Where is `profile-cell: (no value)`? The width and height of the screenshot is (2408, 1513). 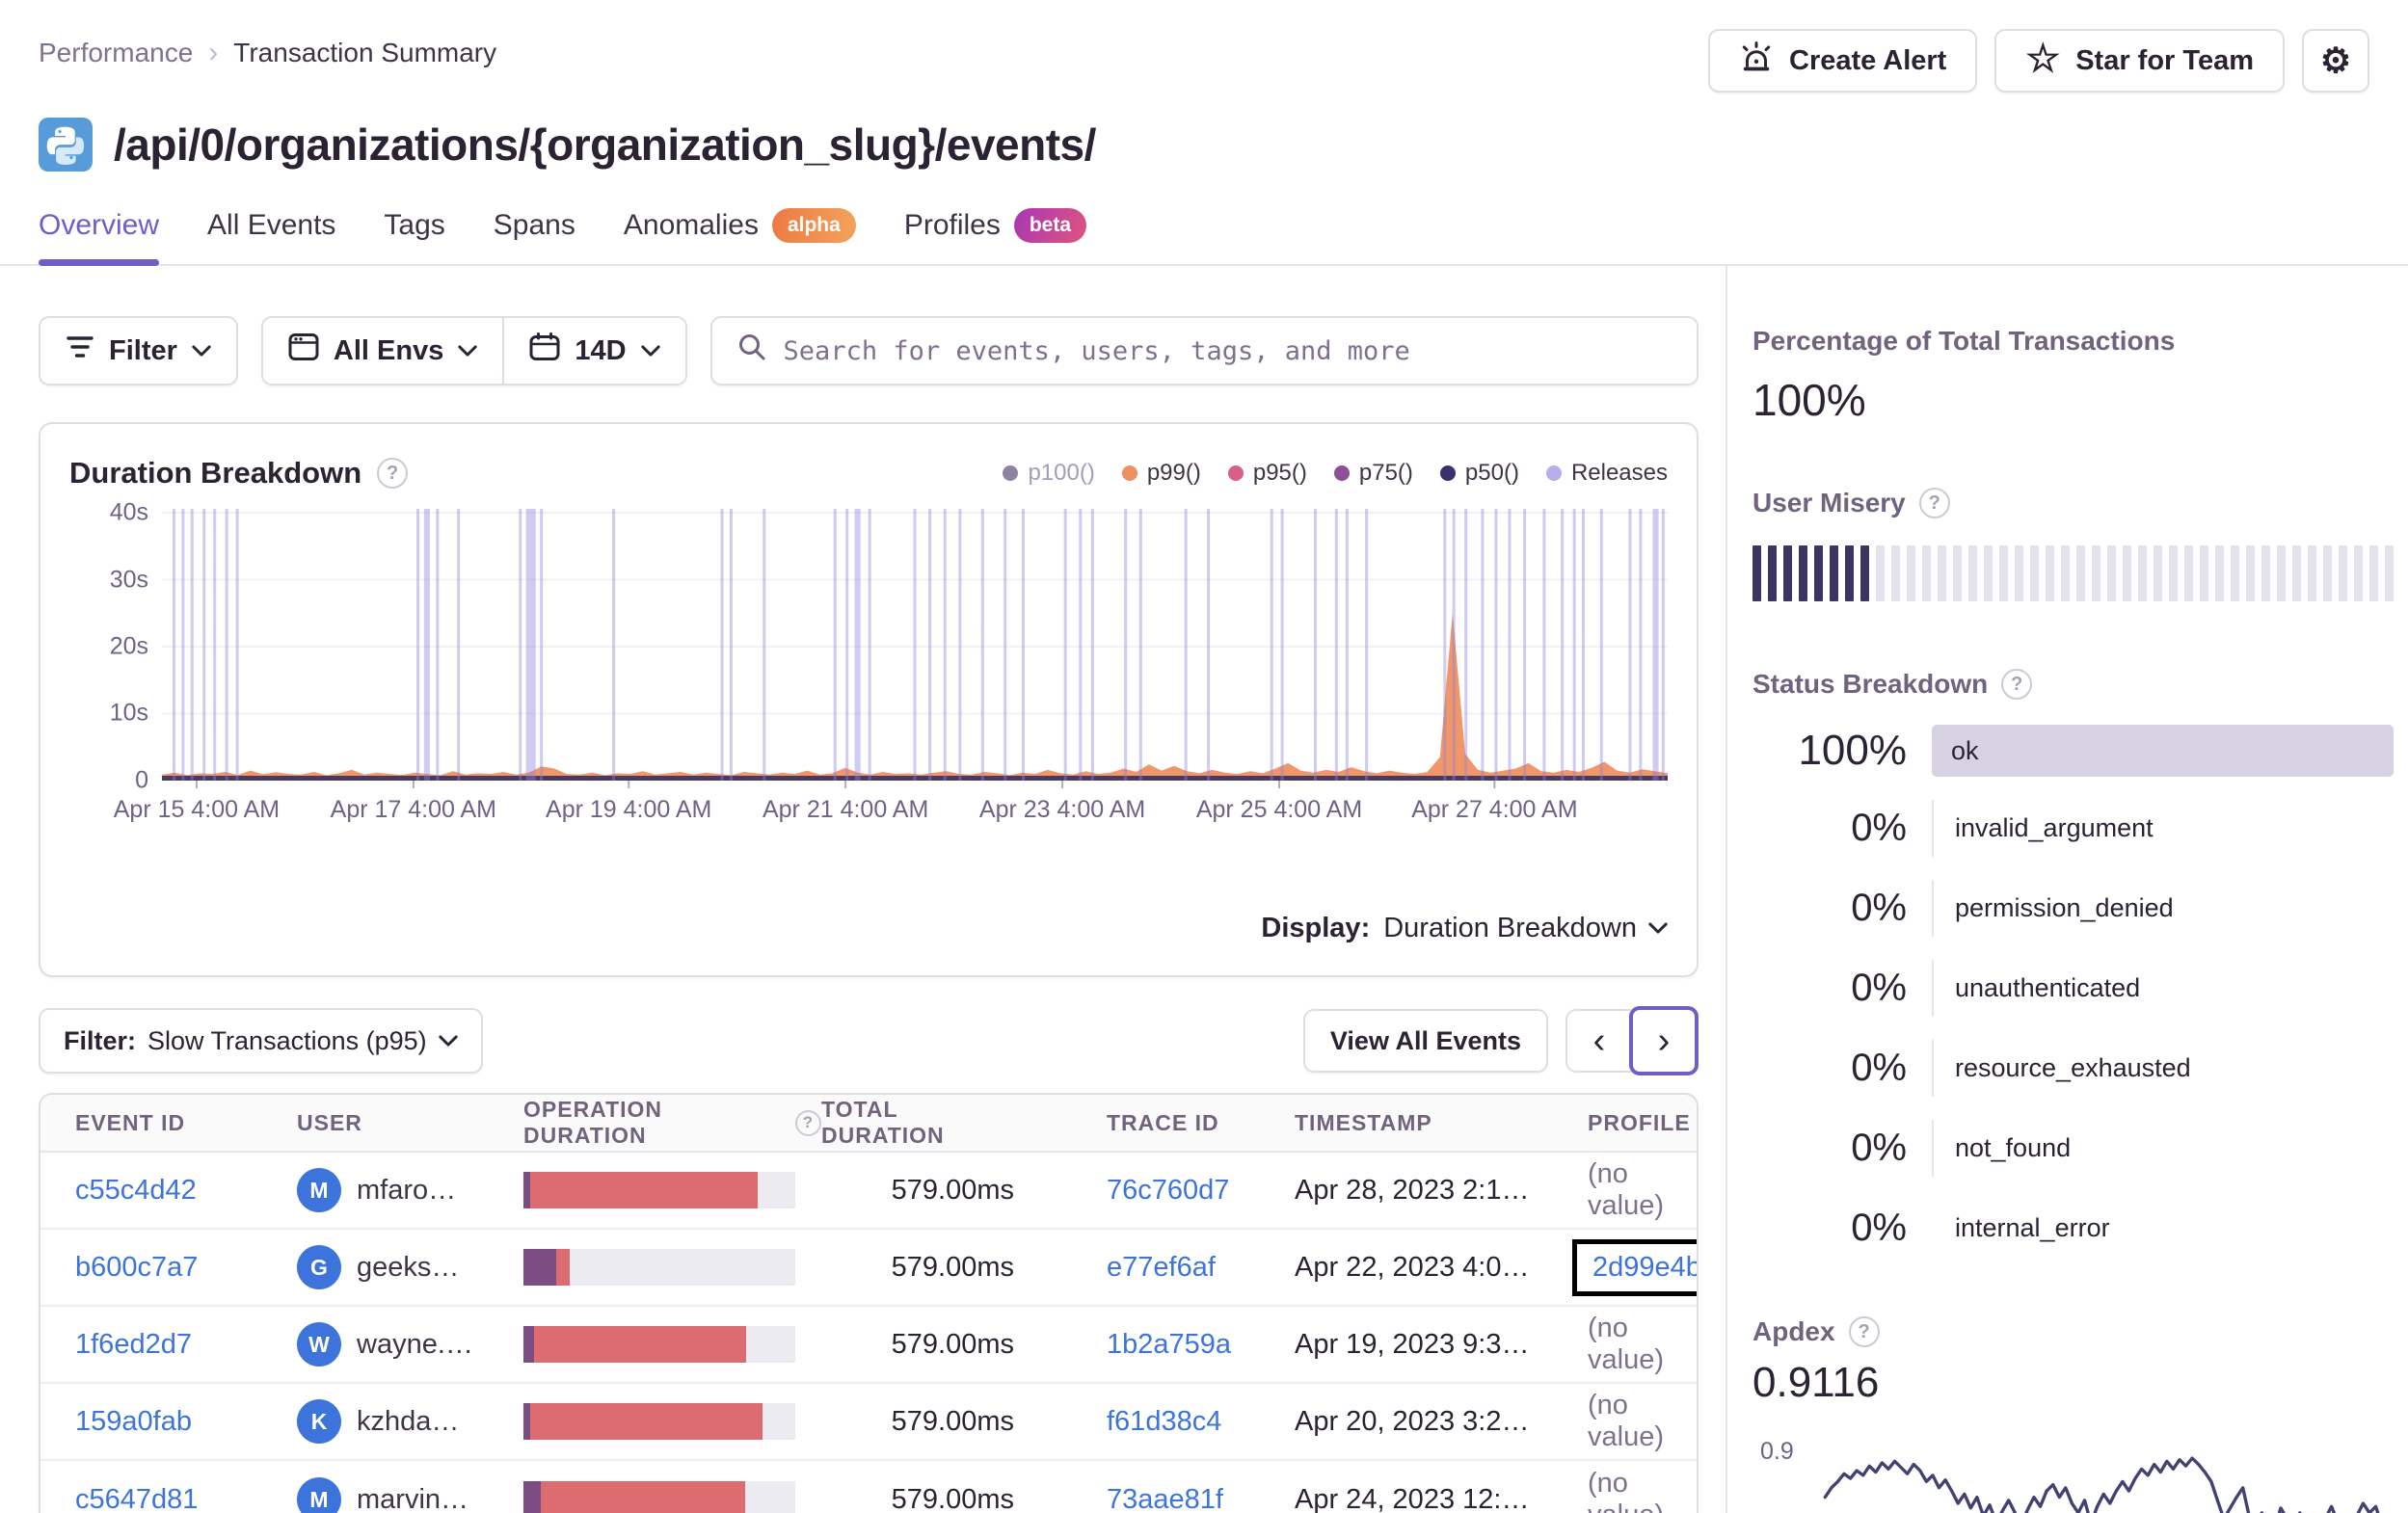 profile-cell: (no value) is located at coordinates (1625, 1344).